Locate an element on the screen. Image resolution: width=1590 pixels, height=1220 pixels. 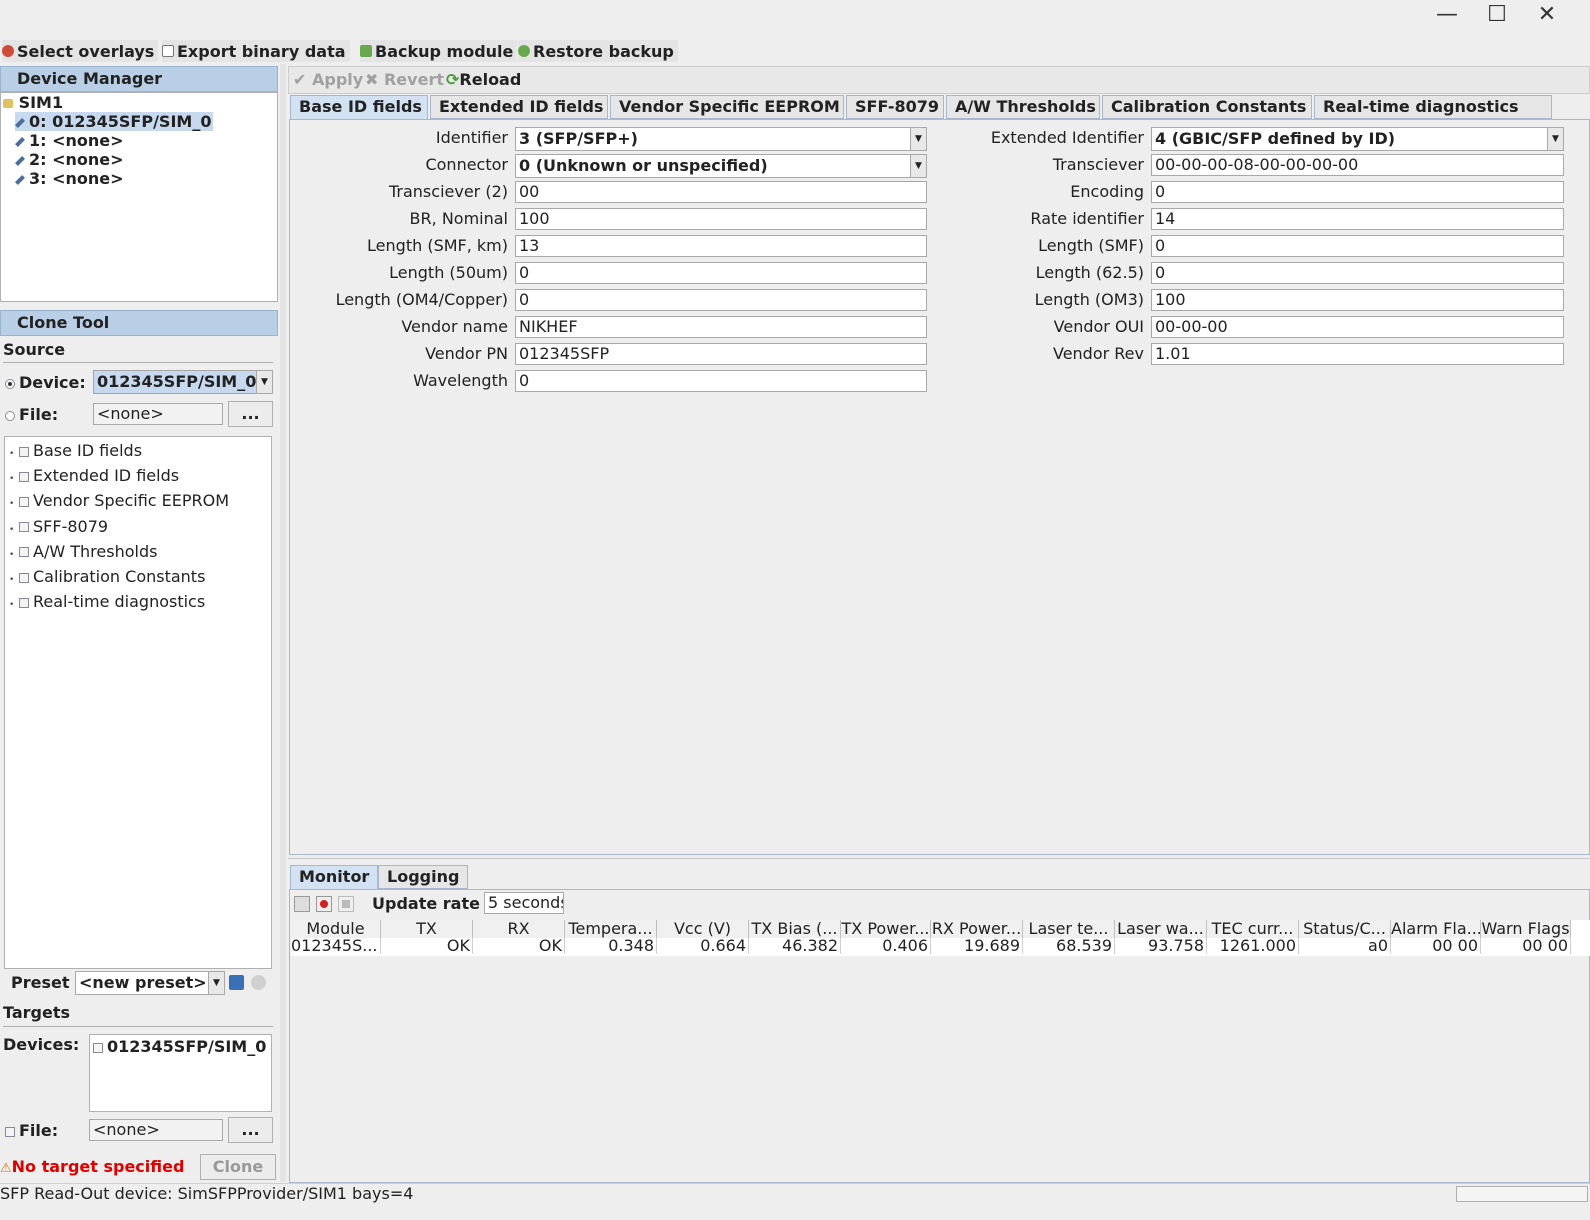
save-preset-icon is located at coordinates (236, 982).